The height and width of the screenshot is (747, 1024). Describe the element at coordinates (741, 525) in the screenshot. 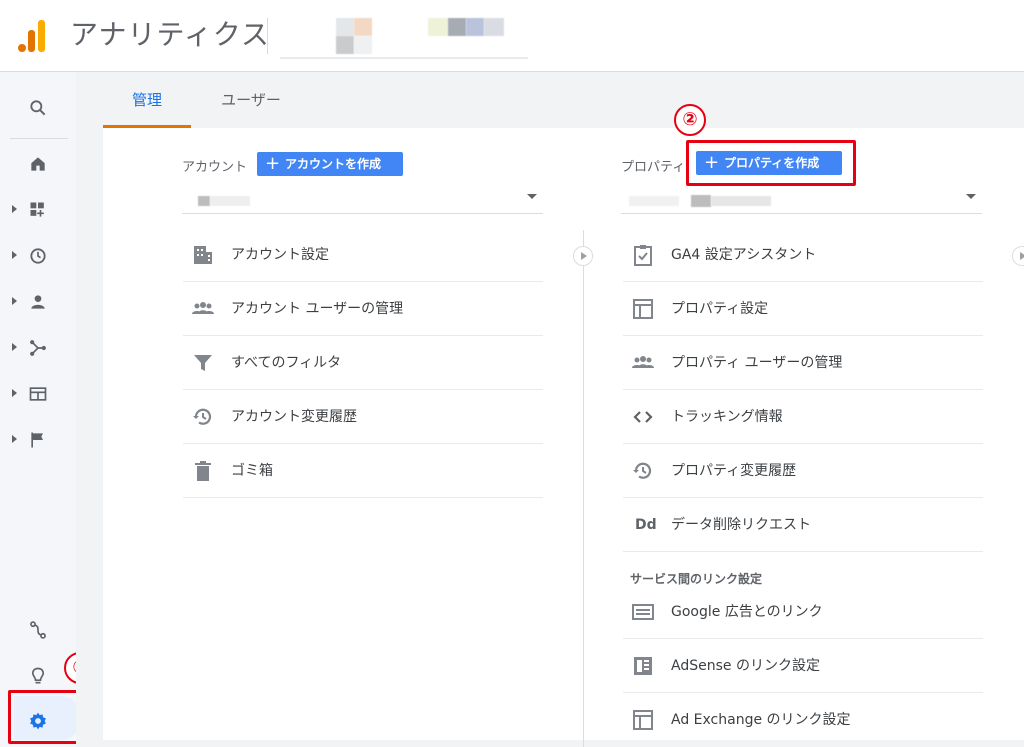

I see `menu-label: データ削除リクエスト` at that location.